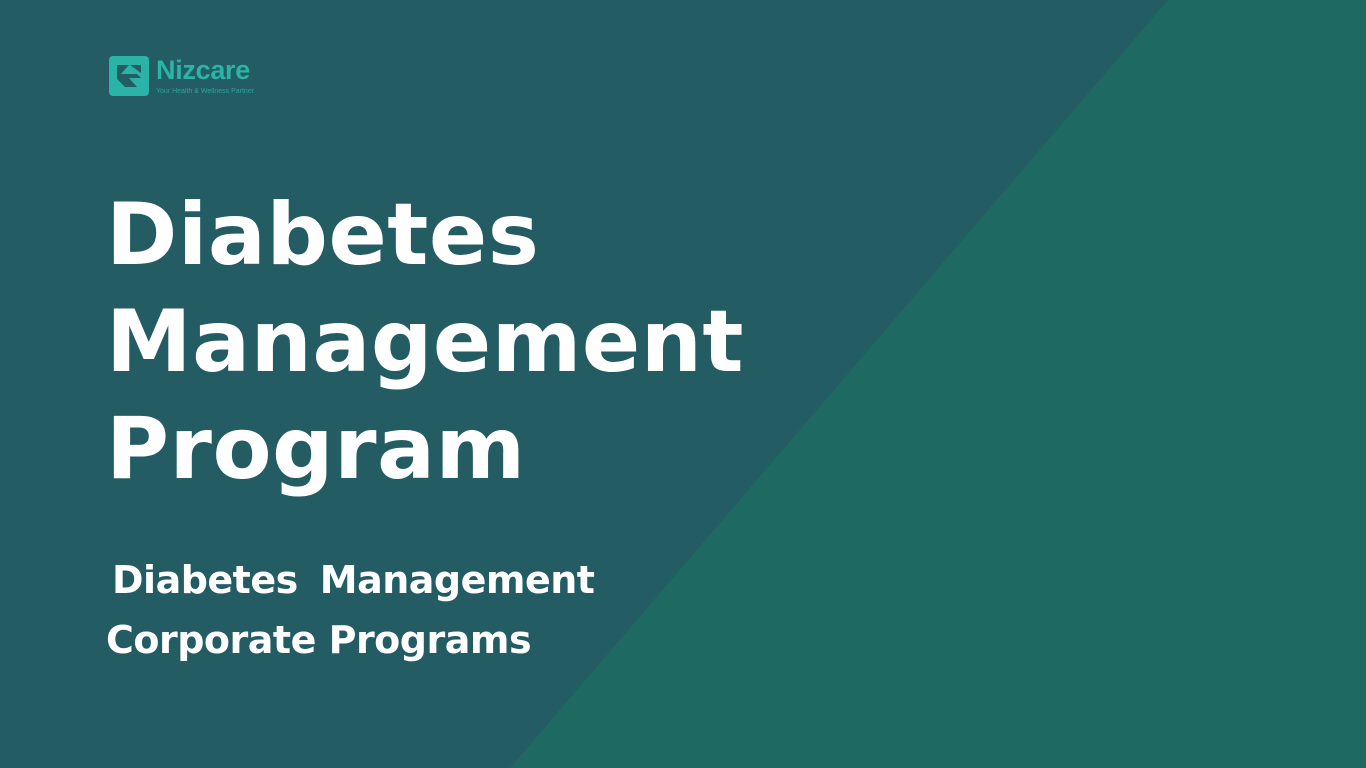 The width and height of the screenshot is (1366, 768). What do you see at coordinates (319, 640) in the screenshot?
I see `subtitle-line-2: Corporate Programs` at bounding box center [319, 640].